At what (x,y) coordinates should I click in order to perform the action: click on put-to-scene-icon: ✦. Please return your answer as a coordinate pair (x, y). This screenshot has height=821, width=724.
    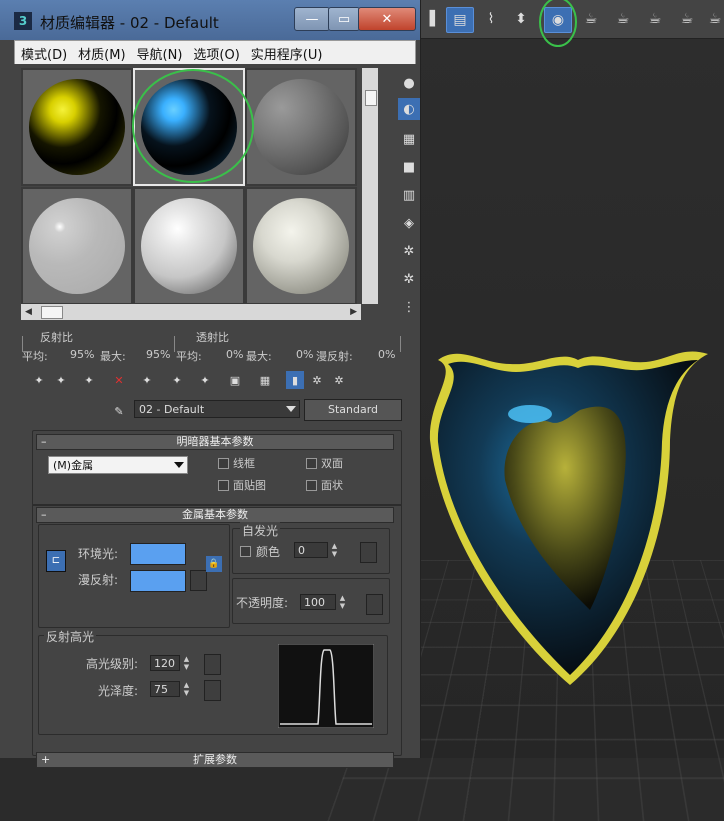
    Looking at the image, I should click on (61, 380).